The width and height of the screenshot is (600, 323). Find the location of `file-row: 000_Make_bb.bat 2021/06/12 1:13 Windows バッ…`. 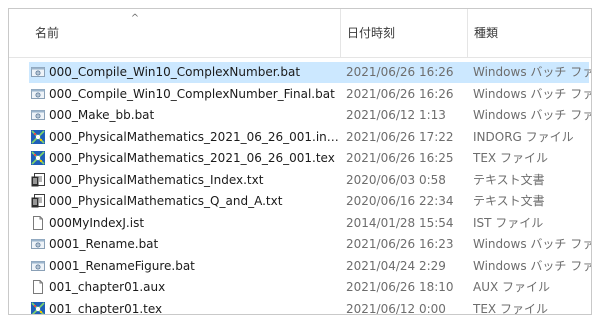

file-row: 000_Make_bb.bat 2021/06/12 1:13 Windows バッ… is located at coordinates (310, 115).